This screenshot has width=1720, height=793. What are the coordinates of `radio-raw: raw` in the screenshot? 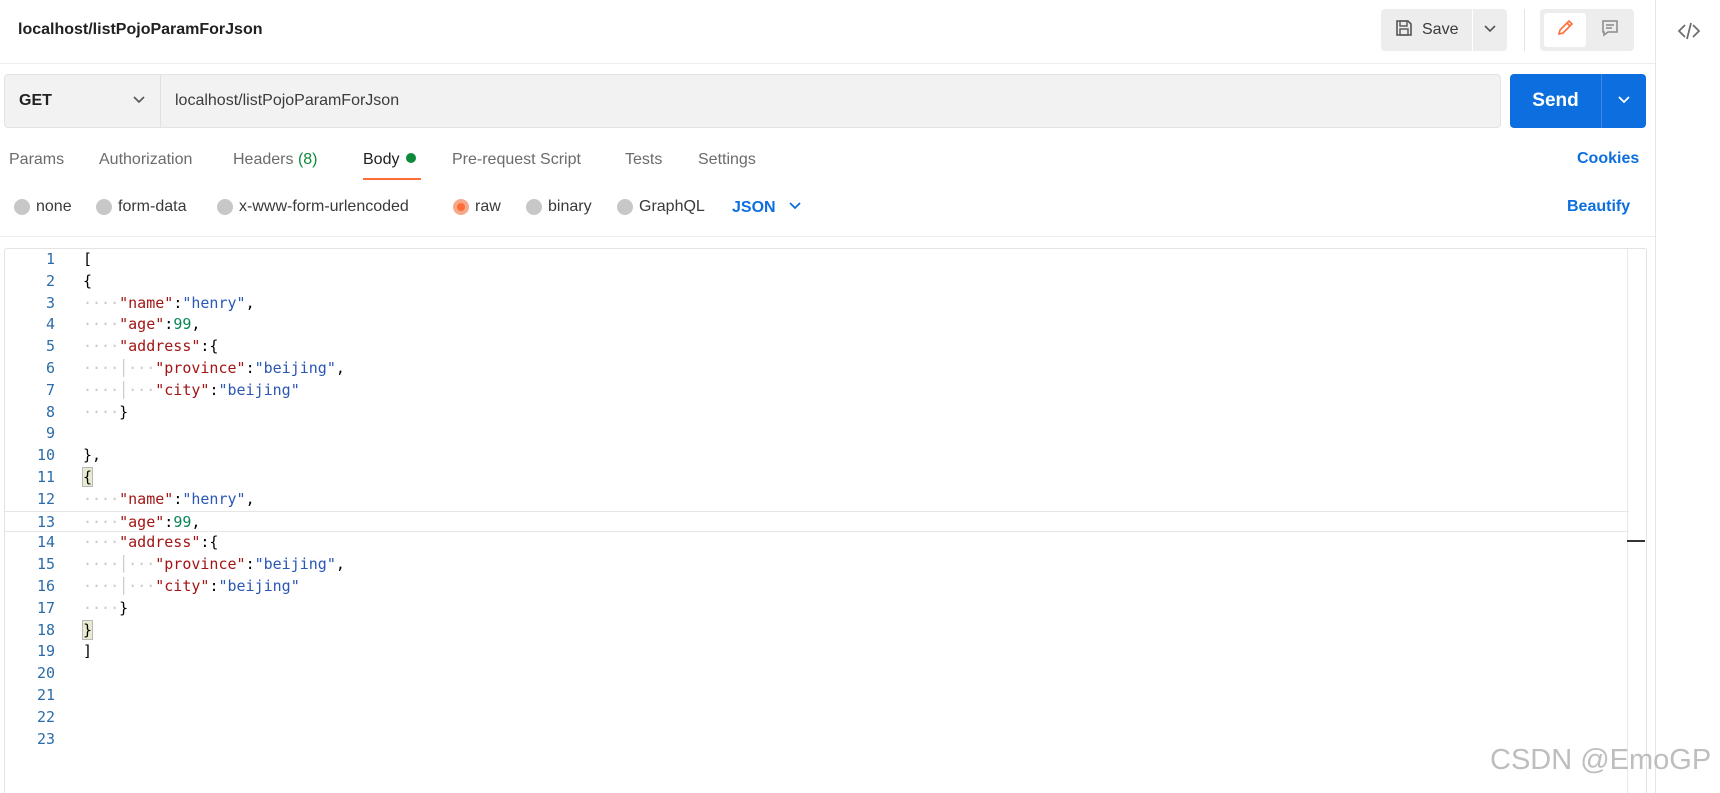 It's located at (477, 207).